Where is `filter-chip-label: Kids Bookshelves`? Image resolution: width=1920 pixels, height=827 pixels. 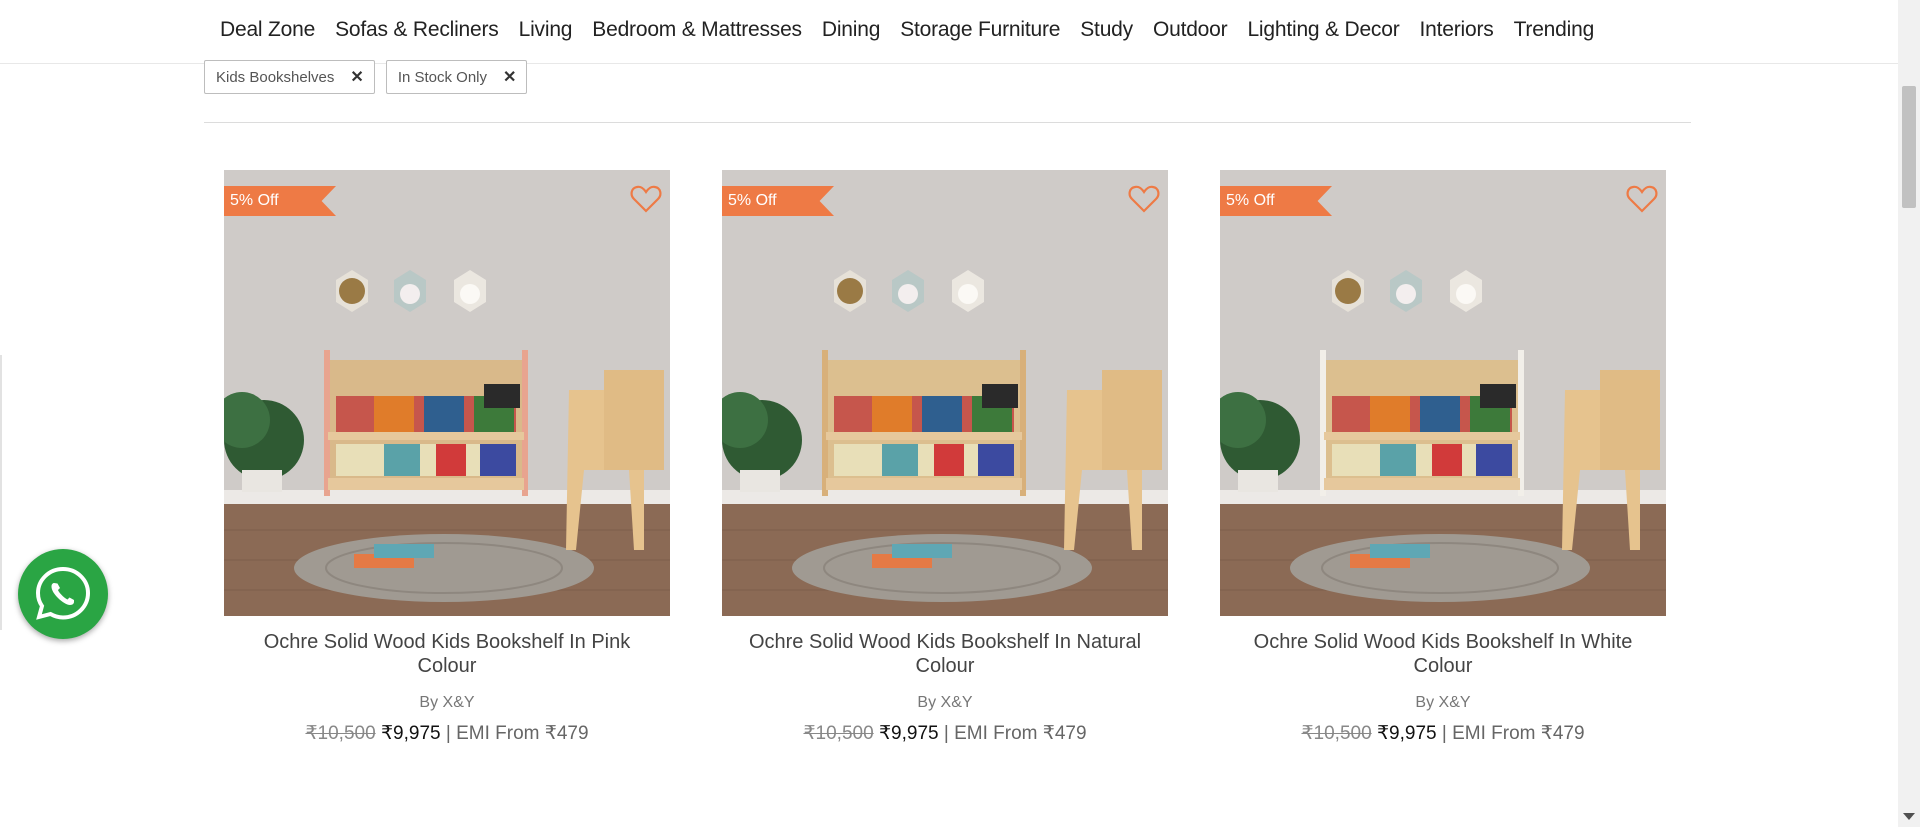 filter-chip-label: Kids Bookshelves is located at coordinates (275, 77).